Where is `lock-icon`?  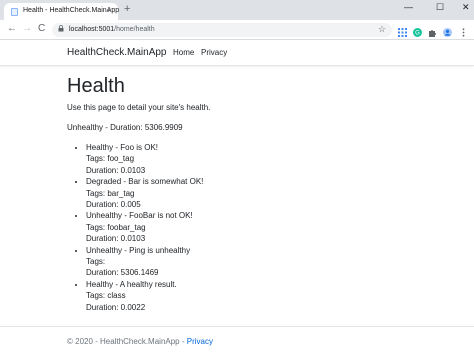
lock-icon is located at coordinates (61, 29).